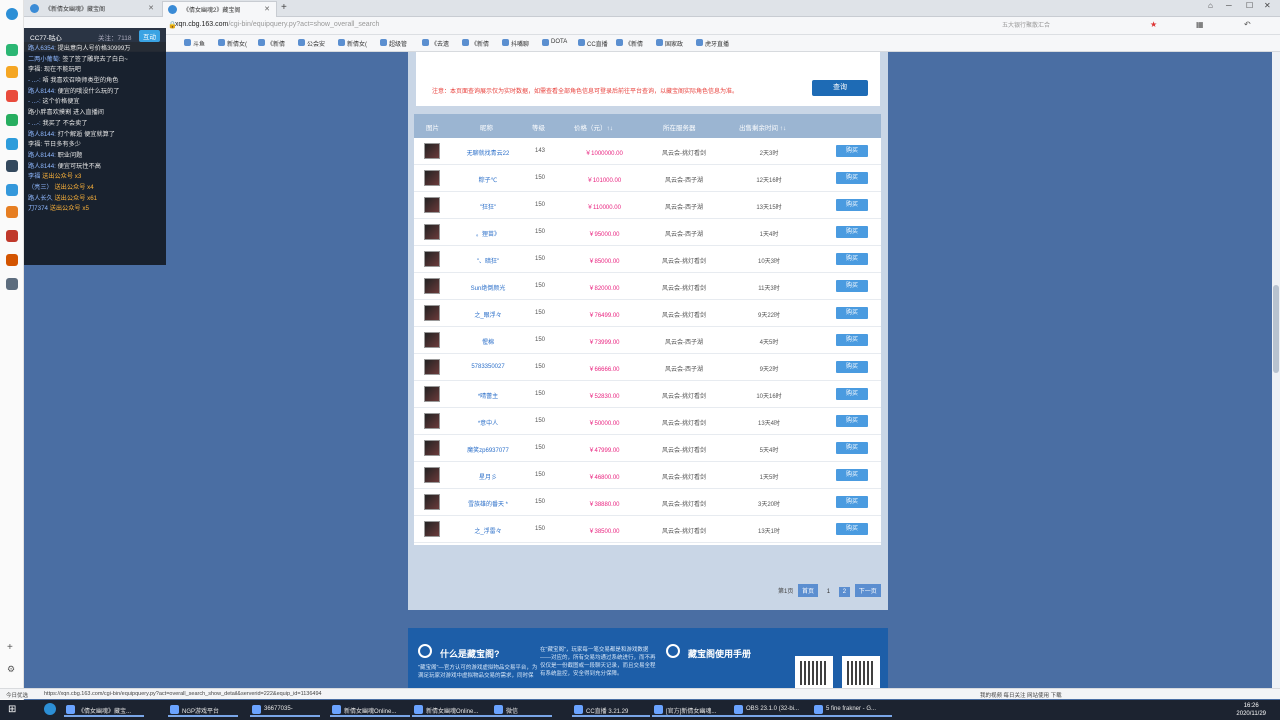 Image resolution: width=1280 pixels, height=720 pixels. Describe the element at coordinates (219, 9) in the screenshot. I see `tab-cbg-2: 《倩女幽魂2》藏宝阁 ✕` at that location.